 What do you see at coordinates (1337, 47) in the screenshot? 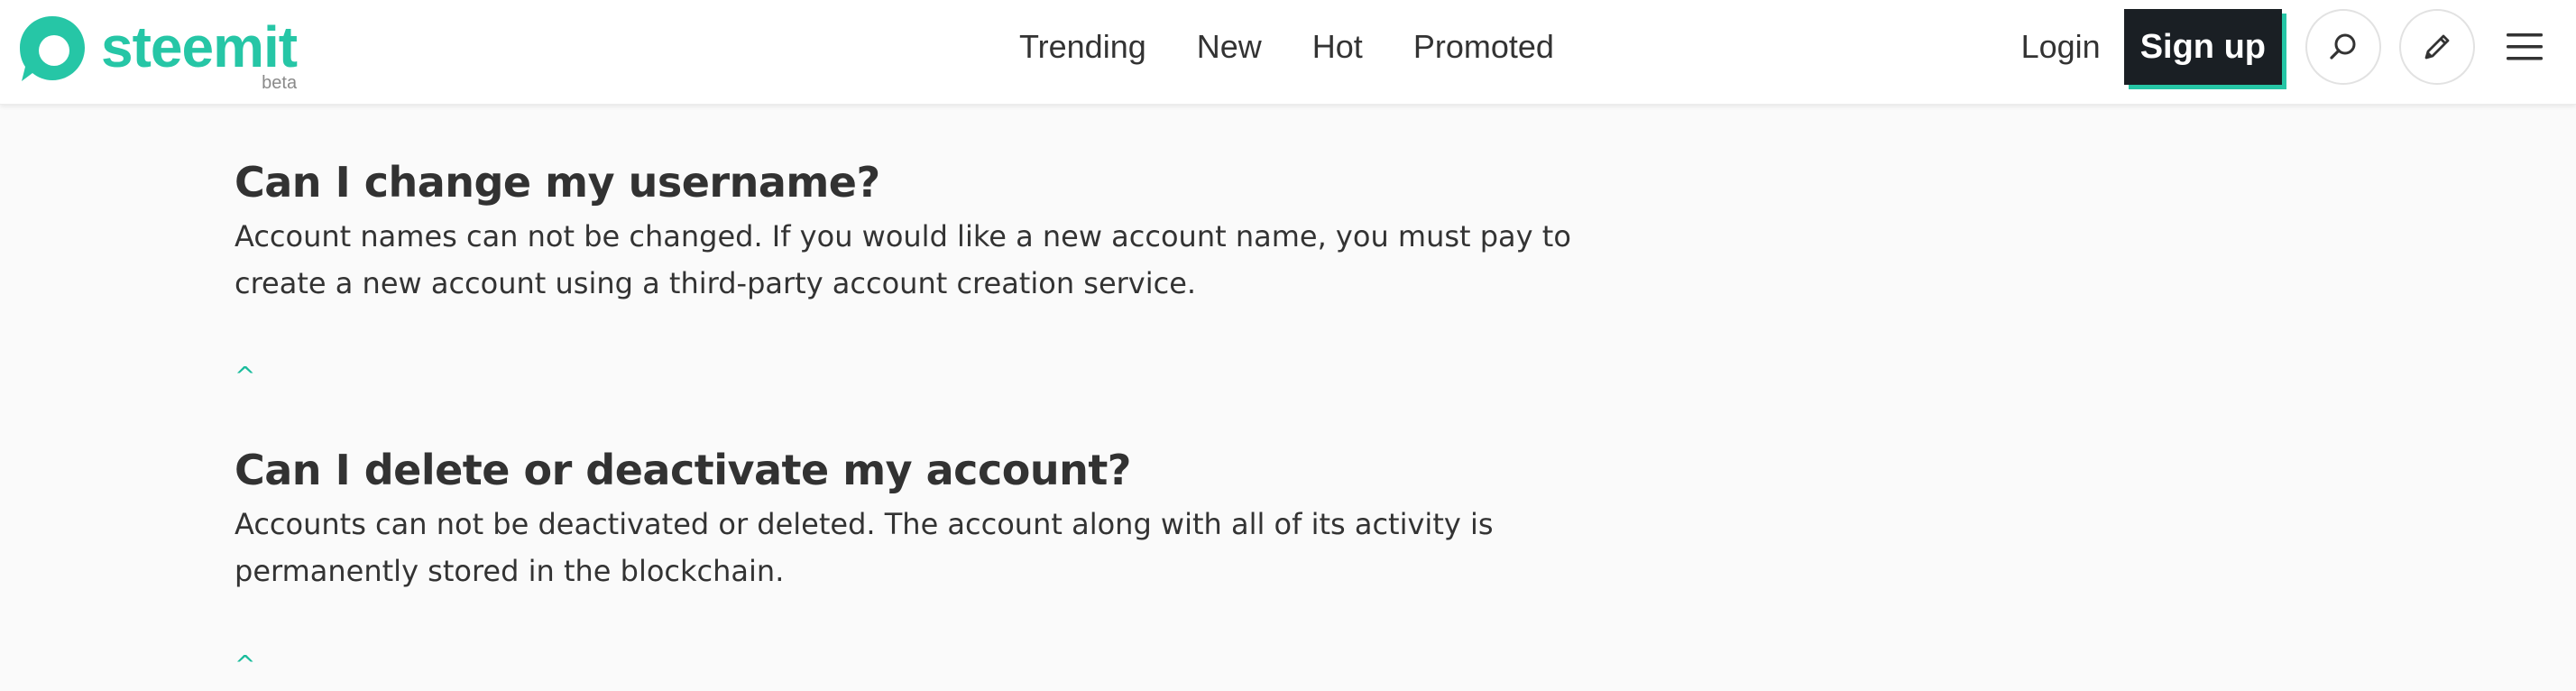
I see `nav-hot: Hot` at bounding box center [1337, 47].